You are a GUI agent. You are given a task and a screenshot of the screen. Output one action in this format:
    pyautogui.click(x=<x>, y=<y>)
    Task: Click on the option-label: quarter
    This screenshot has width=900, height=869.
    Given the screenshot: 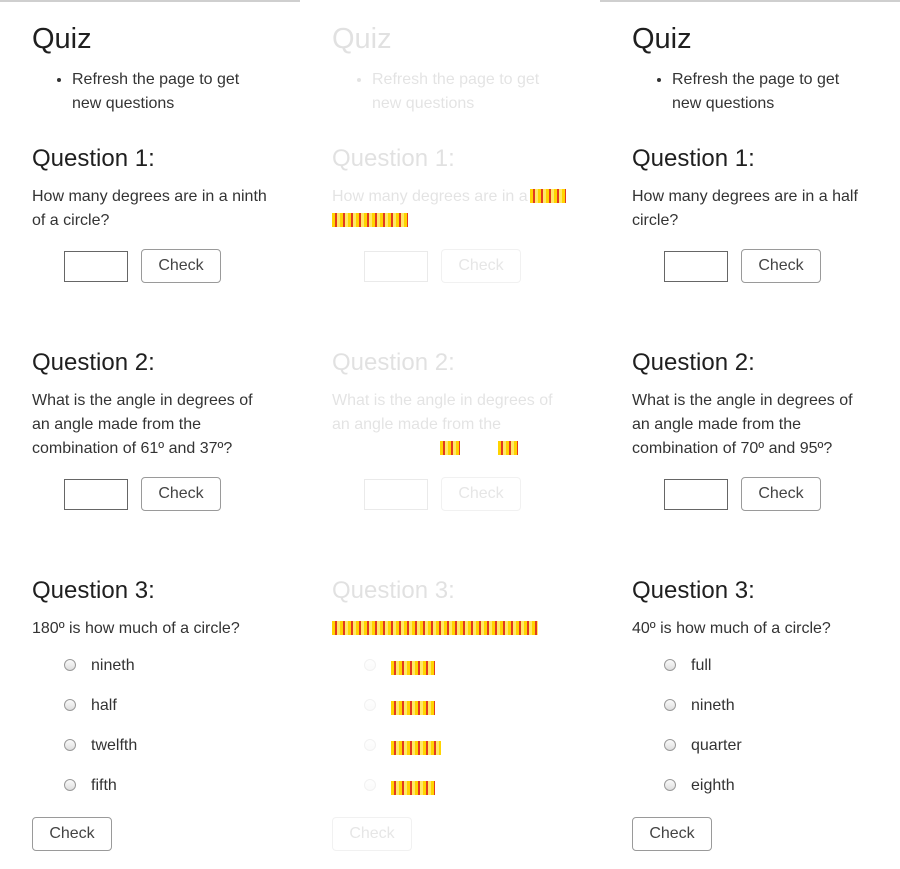 What is the action you would take?
    pyautogui.click(x=716, y=745)
    